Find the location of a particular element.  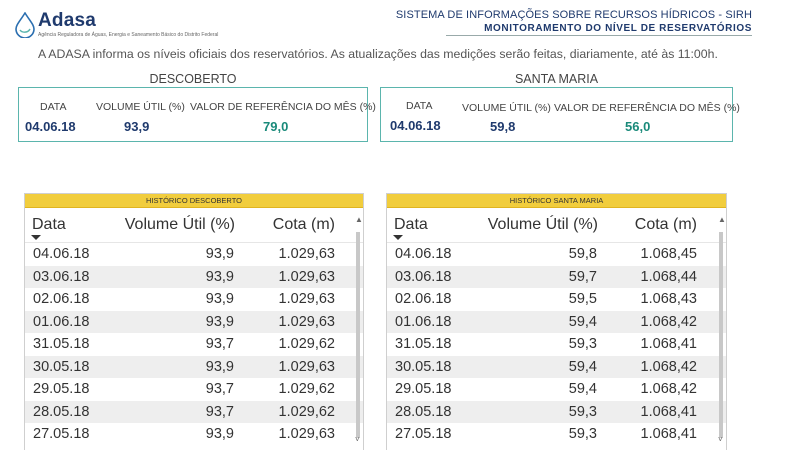

table-row: 27.05.18 59,3 1.068,41 is located at coordinates (556, 434).